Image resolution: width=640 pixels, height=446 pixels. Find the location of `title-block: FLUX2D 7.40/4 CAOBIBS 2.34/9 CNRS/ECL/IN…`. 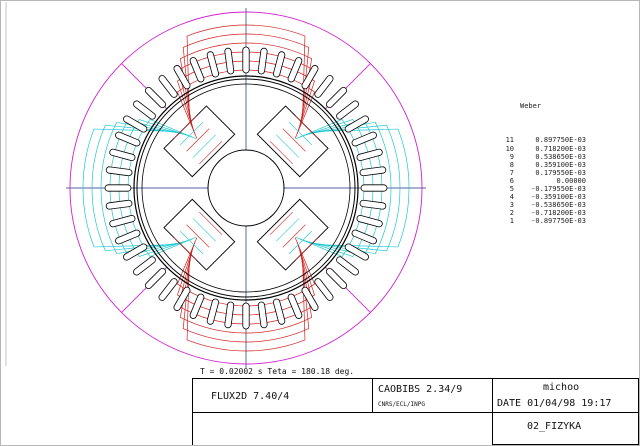

title-block: FLUX2D 7.40/4 CAOBIBS 2.34/9 CNRS/ECL/IN… is located at coordinates (415, 411).